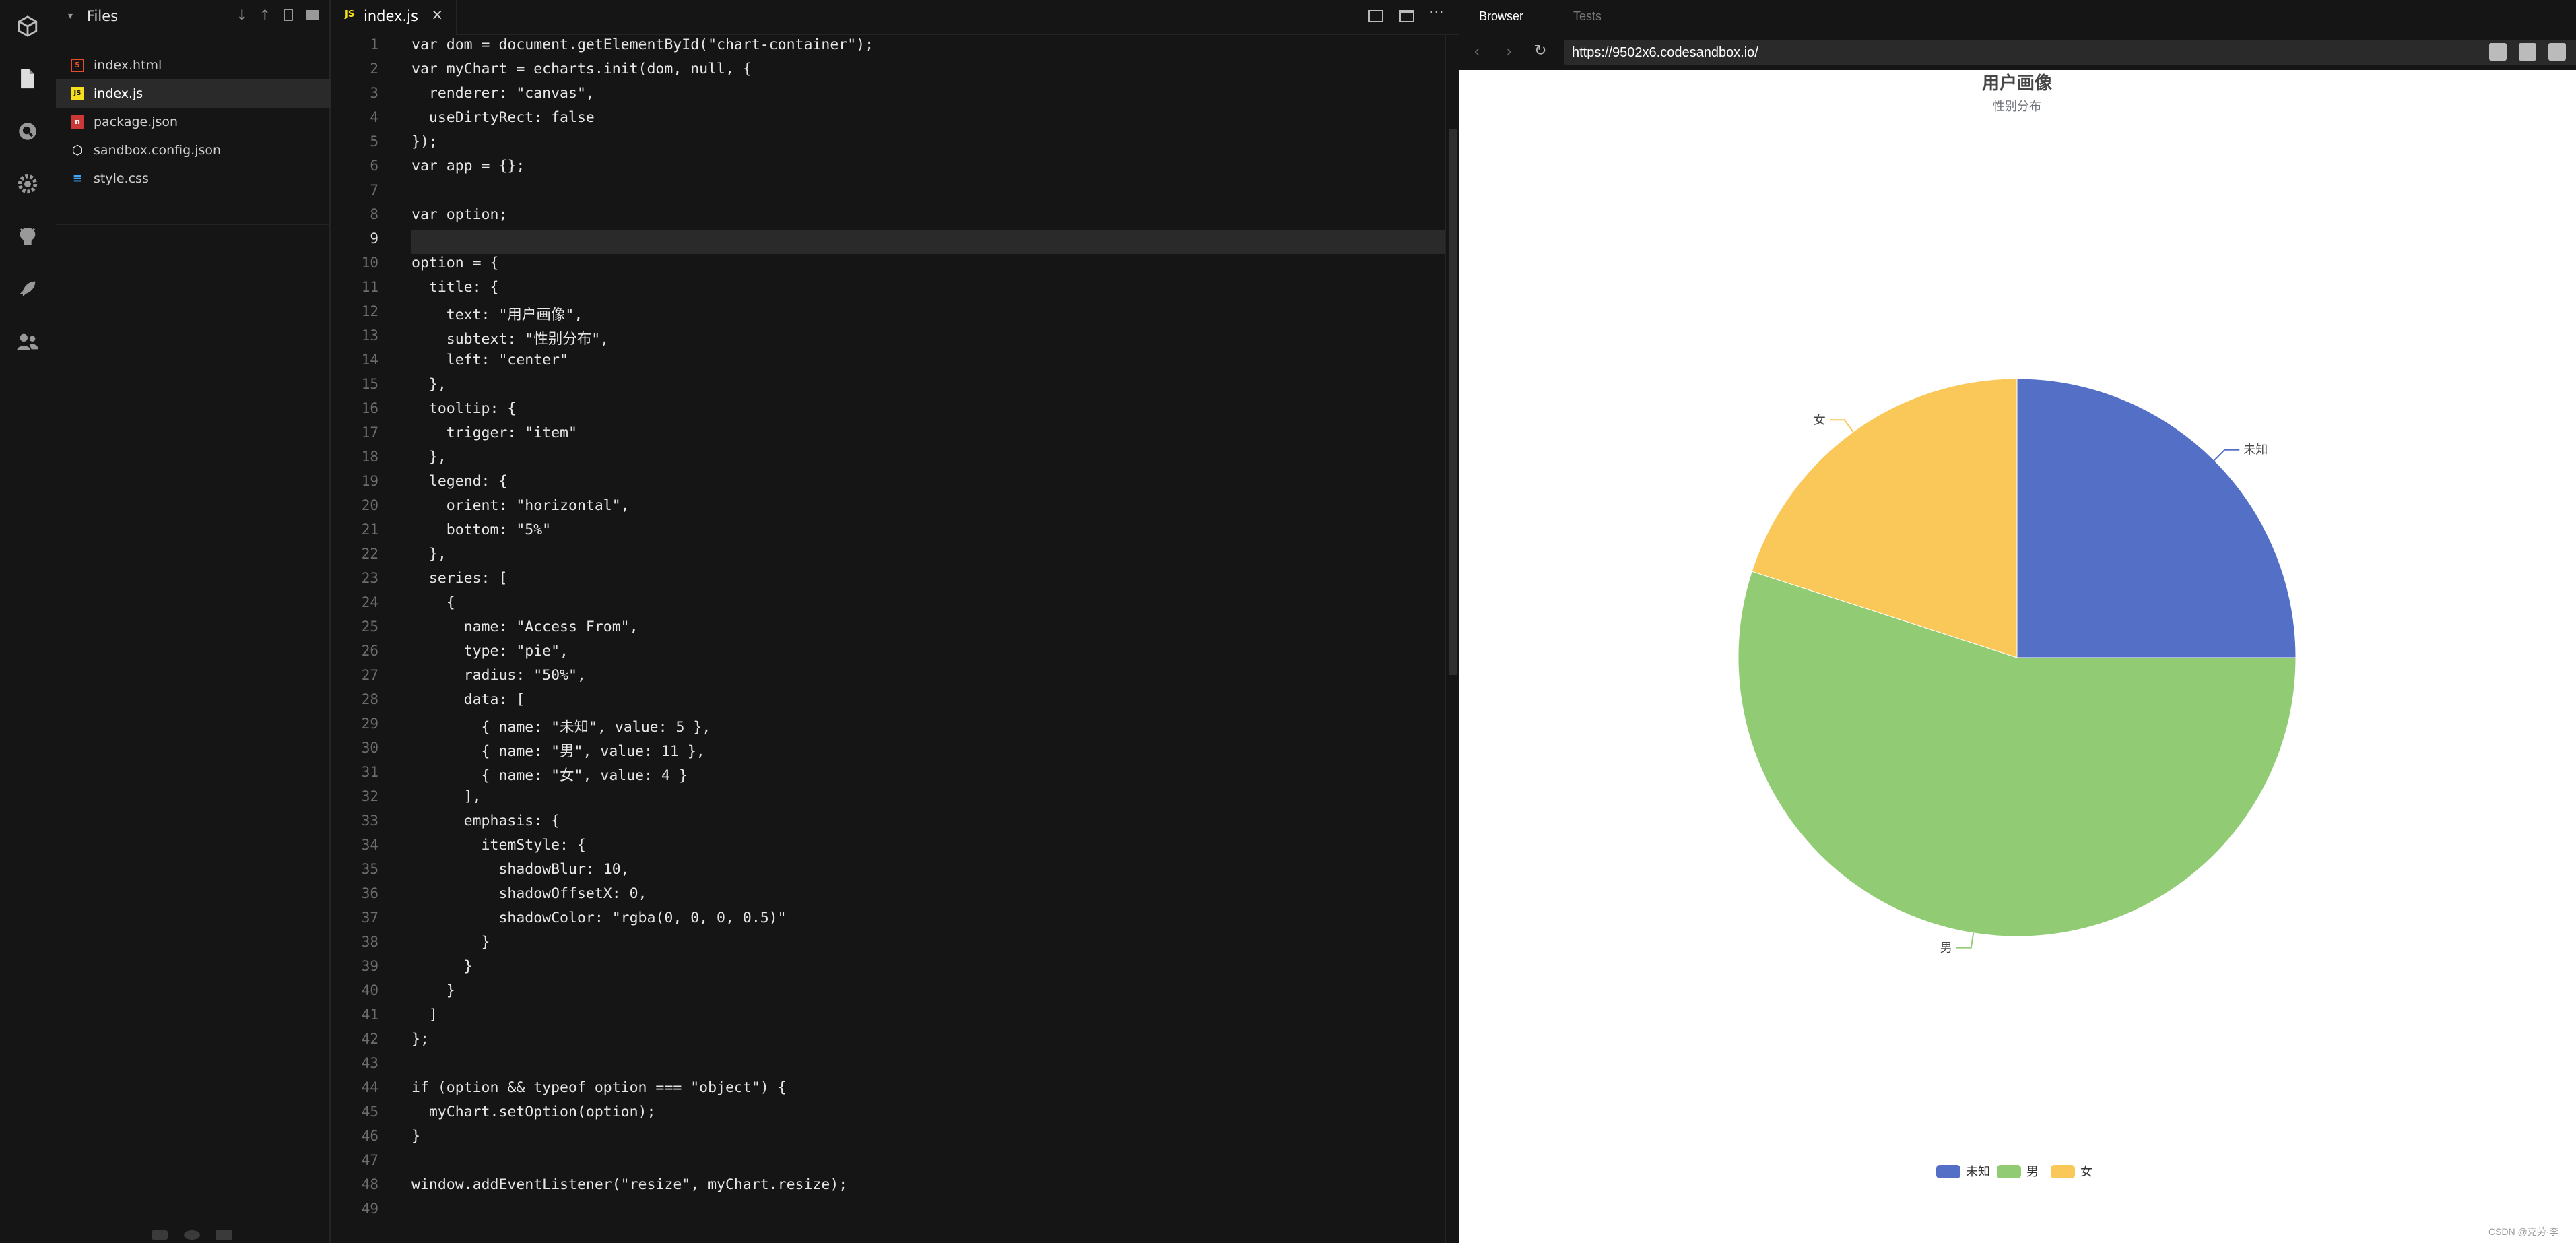 The image size is (2576, 1243). What do you see at coordinates (2498, 52) in the screenshot?
I see `fullscreen-icon` at bounding box center [2498, 52].